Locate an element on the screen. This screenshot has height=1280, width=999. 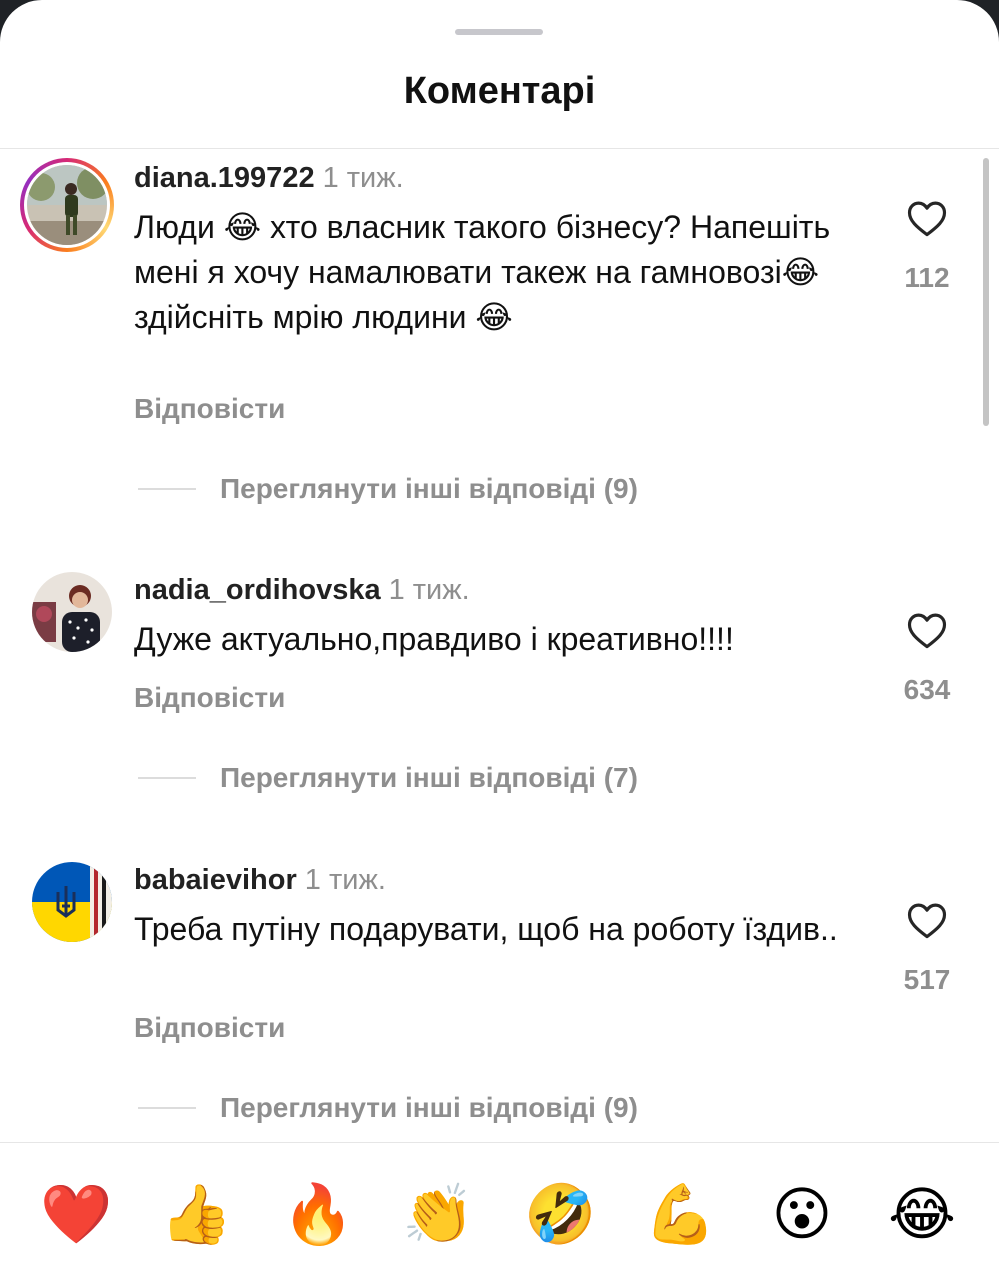
fire-emoji-icon: 🔥 is located at coordinates (318, 1214).